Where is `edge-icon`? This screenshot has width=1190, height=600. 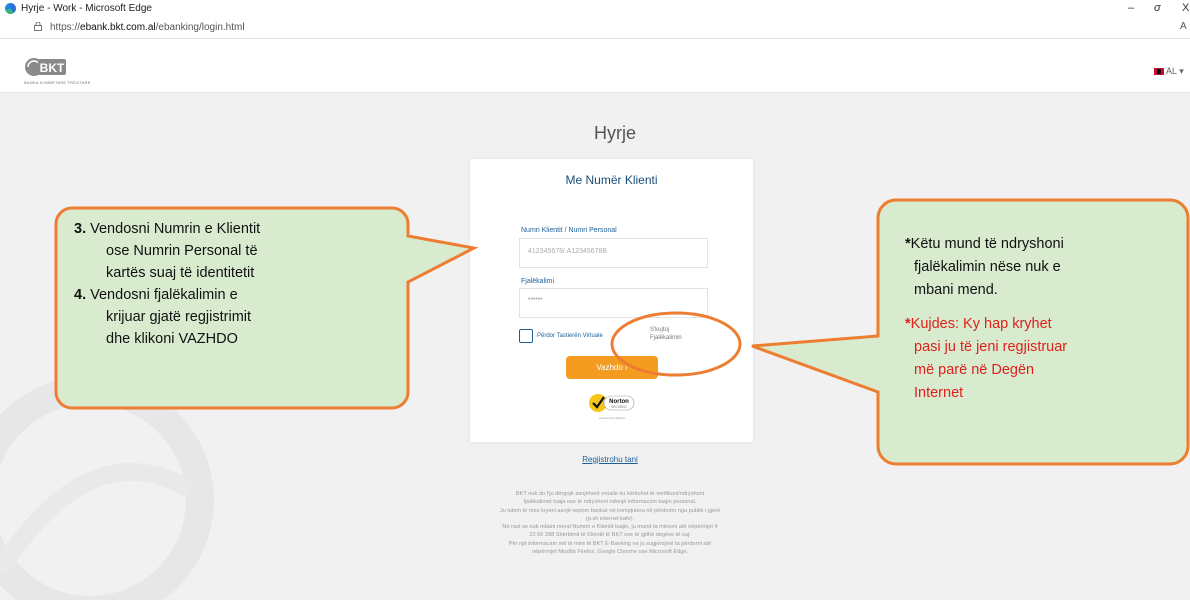 edge-icon is located at coordinates (10, 8).